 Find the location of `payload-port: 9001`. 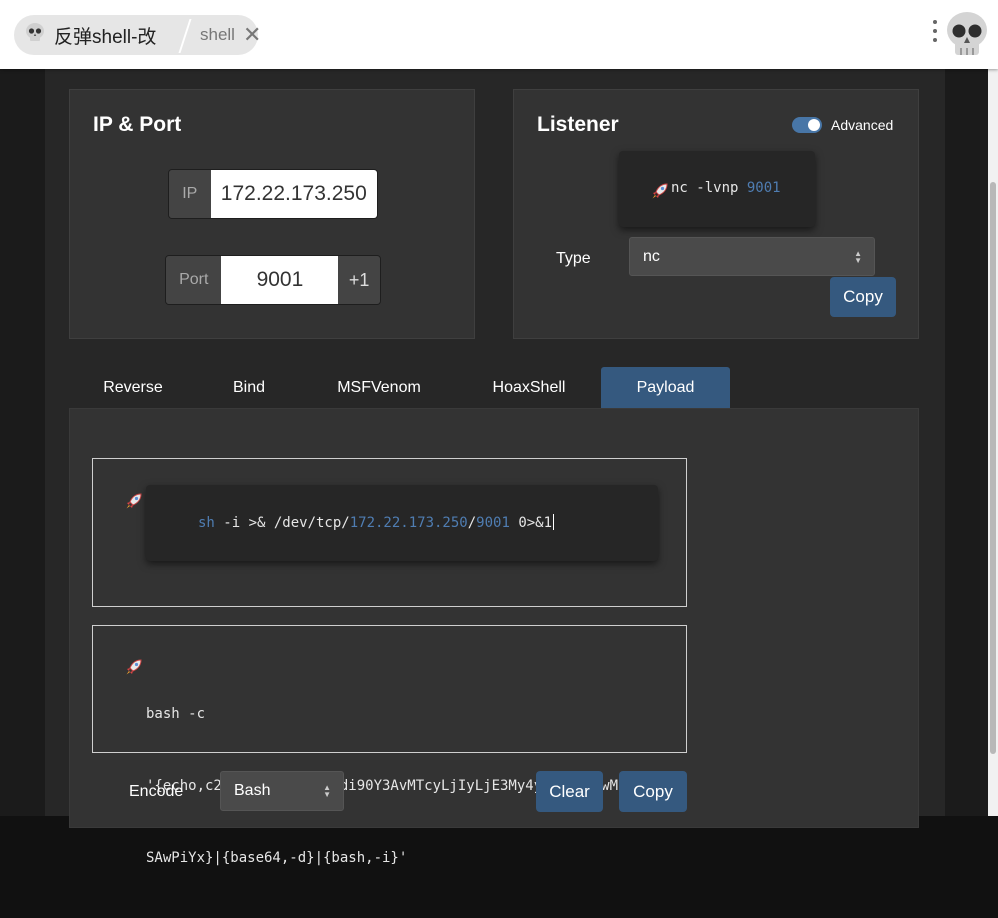

payload-port: 9001 is located at coordinates (493, 523).